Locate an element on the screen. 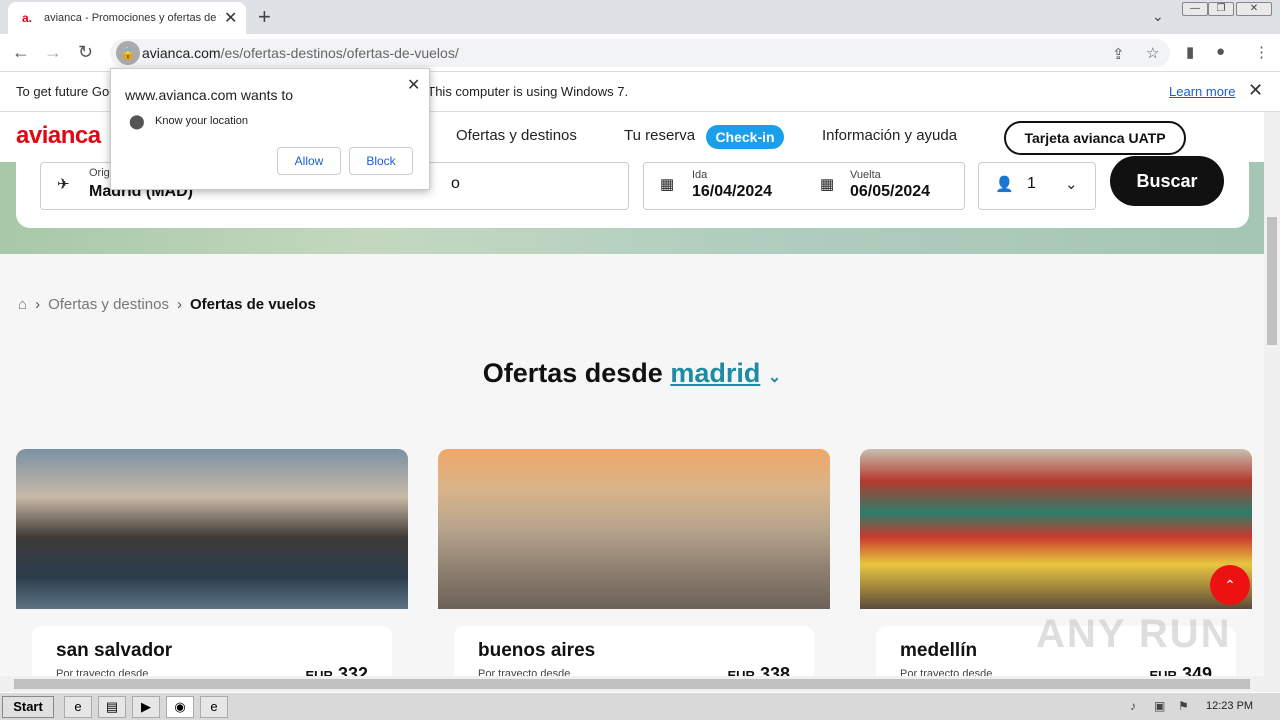 Image resolution: width=1280 pixels, height=720 pixels. star-icon: ☆ is located at coordinates (1152, 53).